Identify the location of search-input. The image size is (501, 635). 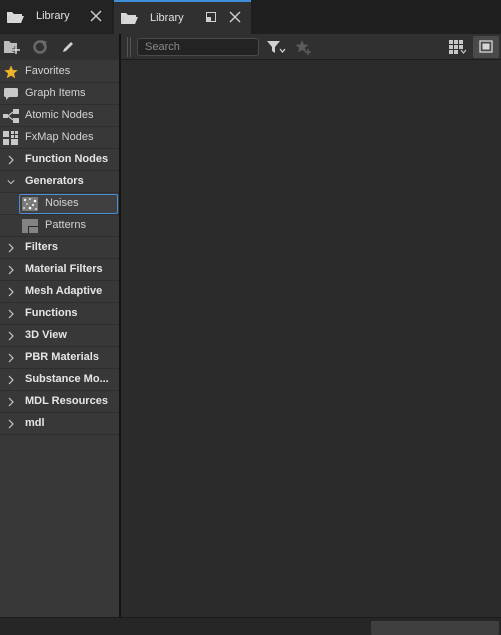
(198, 47).